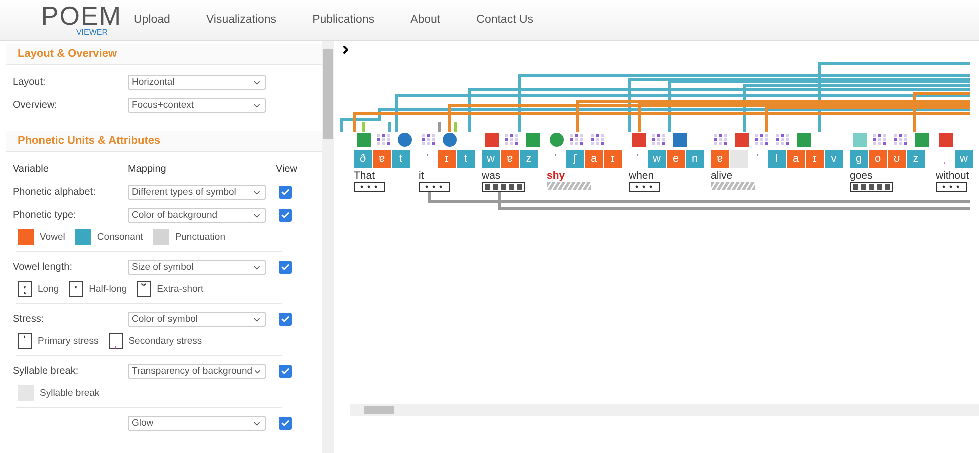  I want to click on field-label: Phonetic type:, so click(45, 215).